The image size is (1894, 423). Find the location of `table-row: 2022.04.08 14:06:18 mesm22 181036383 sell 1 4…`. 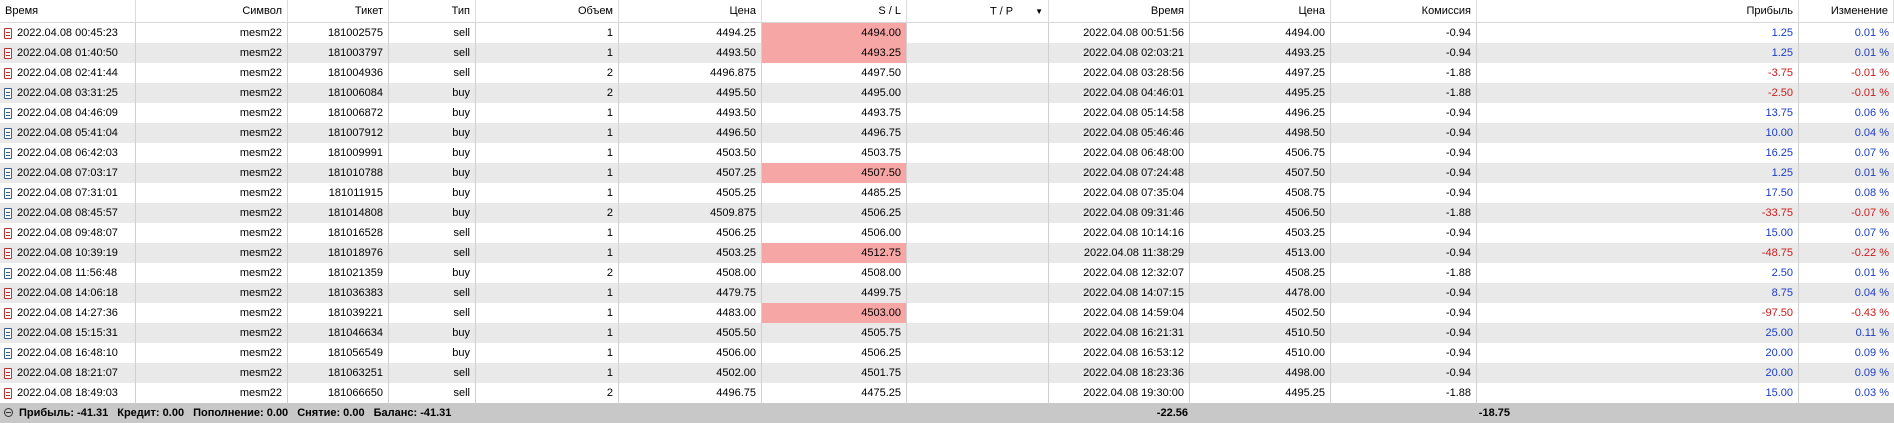

table-row: 2022.04.08 14:06:18 mesm22 181036383 sell 1 4… is located at coordinates (947, 293).